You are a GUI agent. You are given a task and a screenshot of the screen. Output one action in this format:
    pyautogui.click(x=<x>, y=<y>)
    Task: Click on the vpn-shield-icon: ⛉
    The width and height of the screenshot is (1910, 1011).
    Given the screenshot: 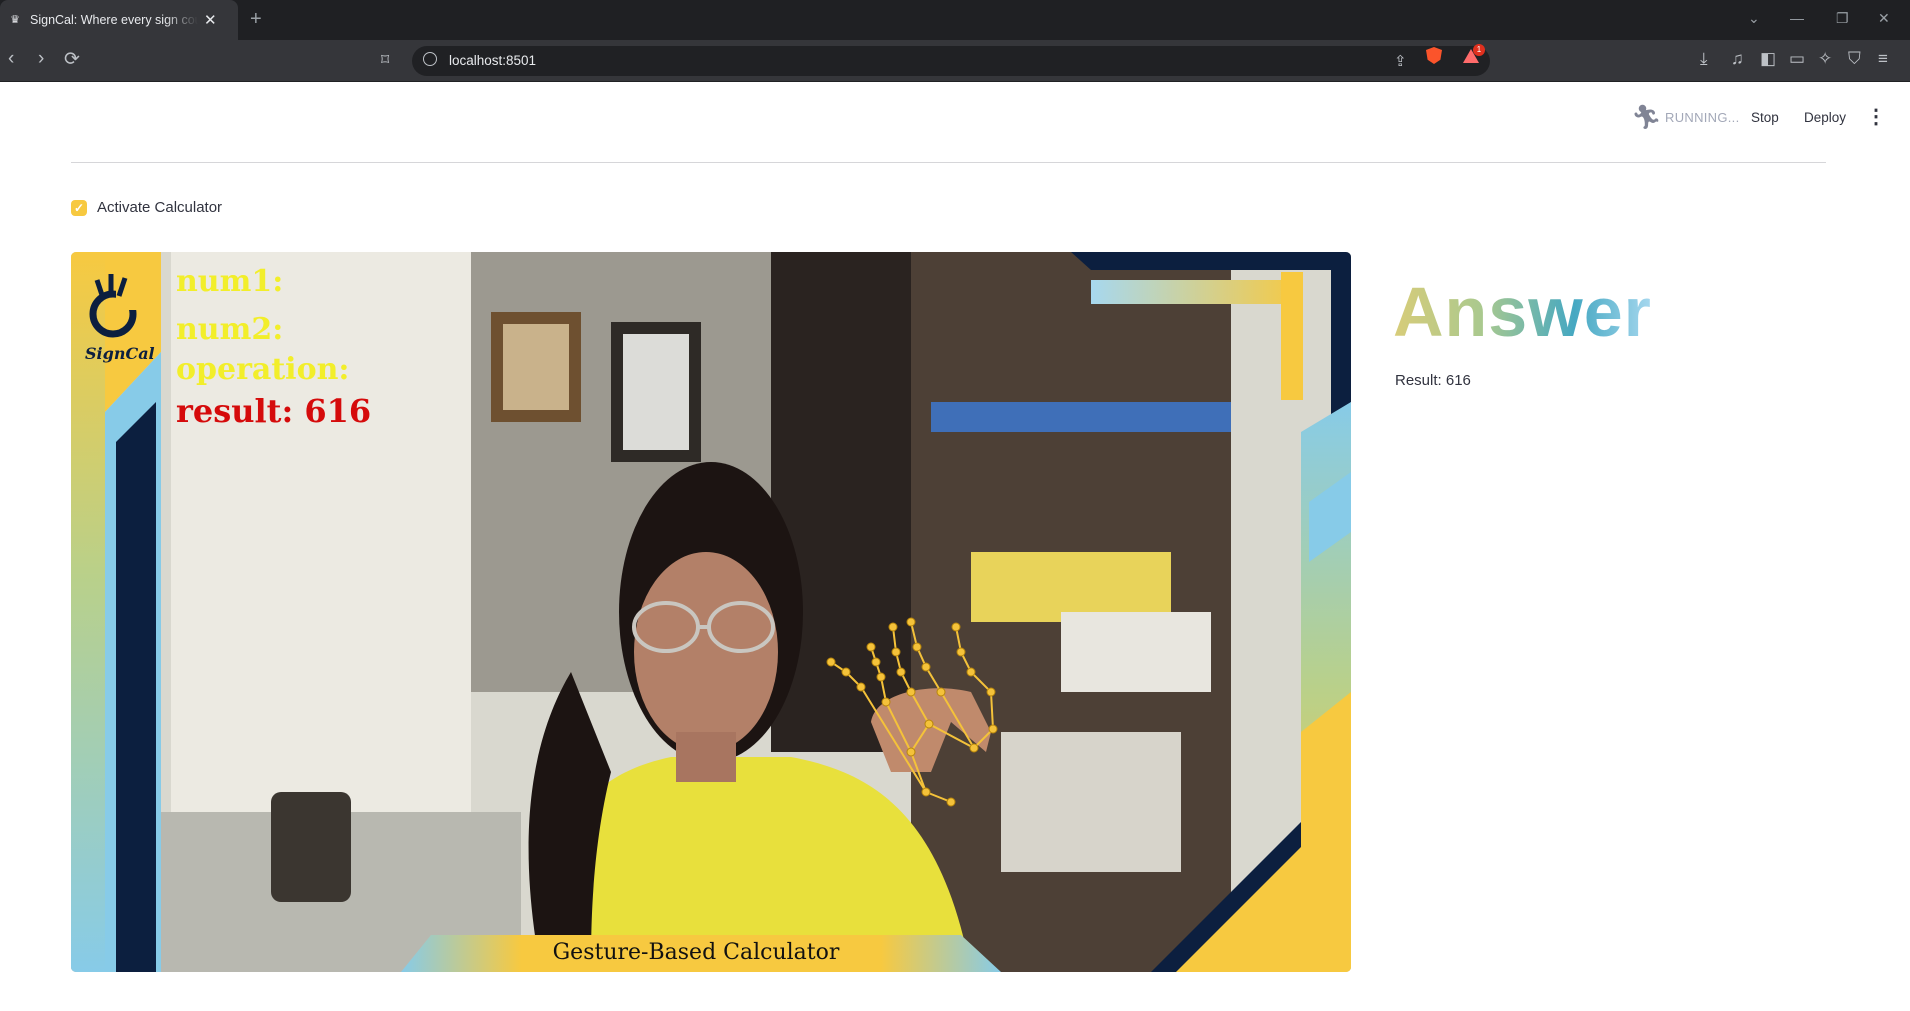 What is the action you would take?
    pyautogui.click(x=1854, y=59)
    